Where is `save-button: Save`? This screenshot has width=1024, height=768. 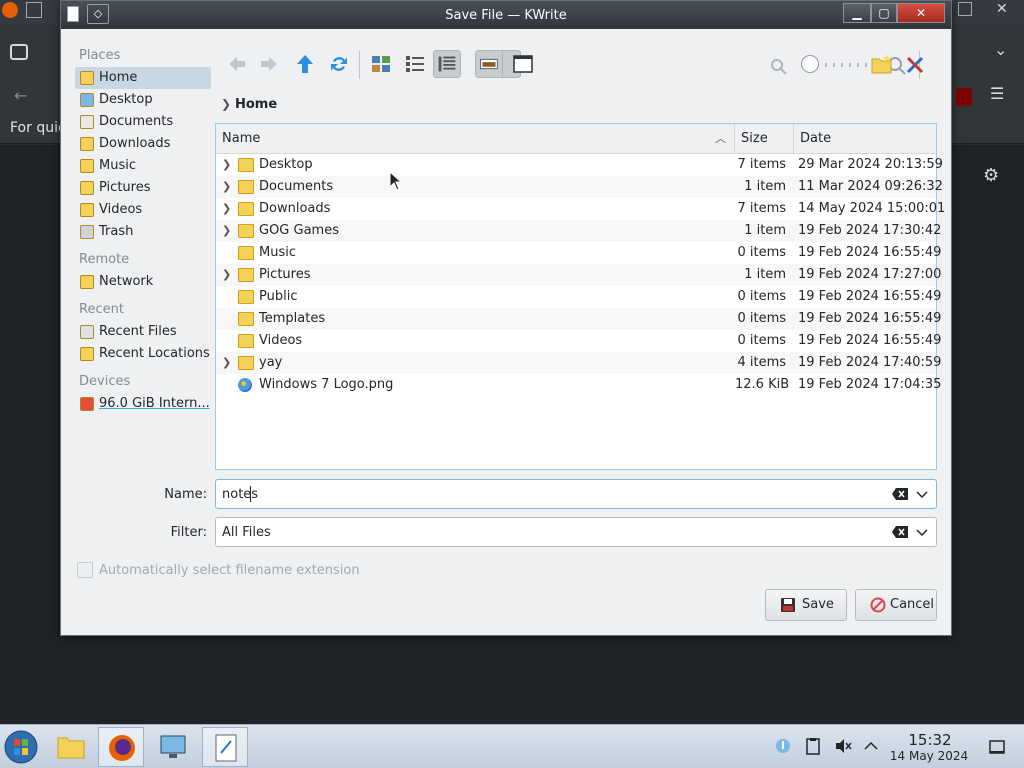 save-button: Save is located at coordinates (806, 605).